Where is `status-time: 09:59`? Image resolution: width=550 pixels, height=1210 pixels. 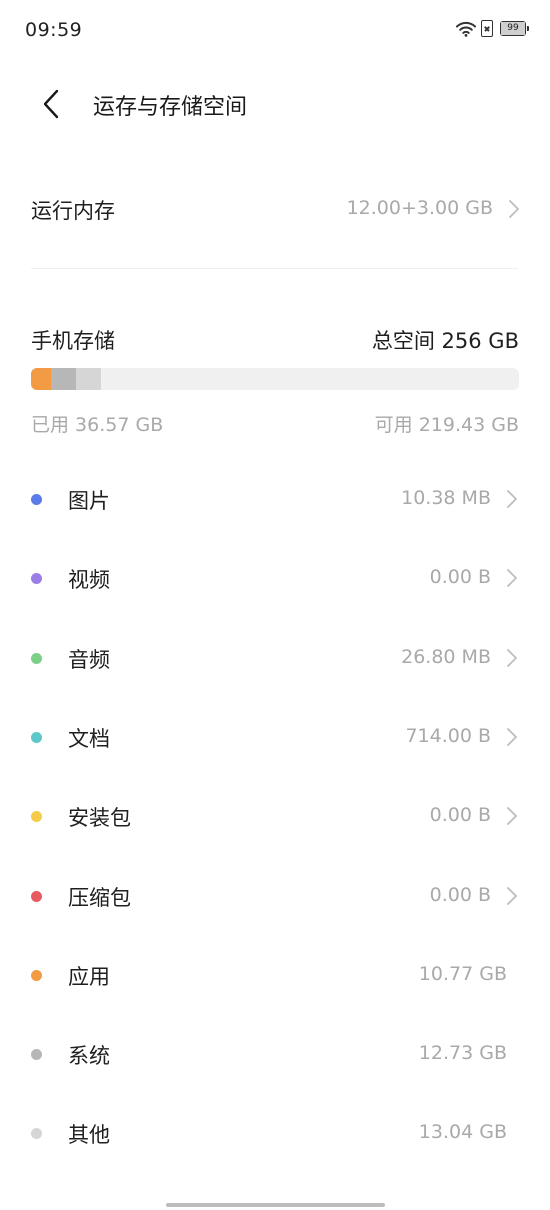
status-time: 09:59 is located at coordinates (54, 30).